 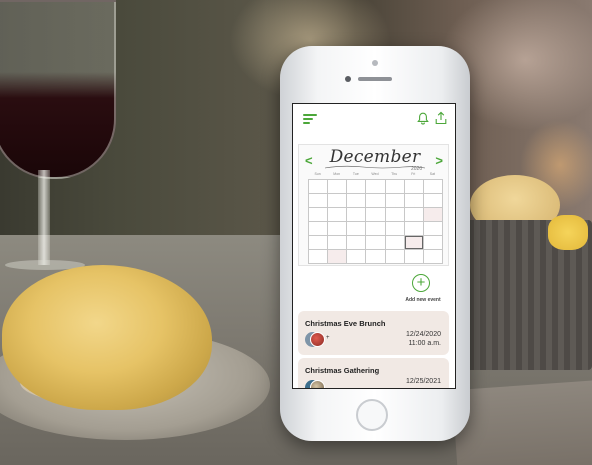 I want to click on weekday-label: Sat, so click(x=432, y=174).